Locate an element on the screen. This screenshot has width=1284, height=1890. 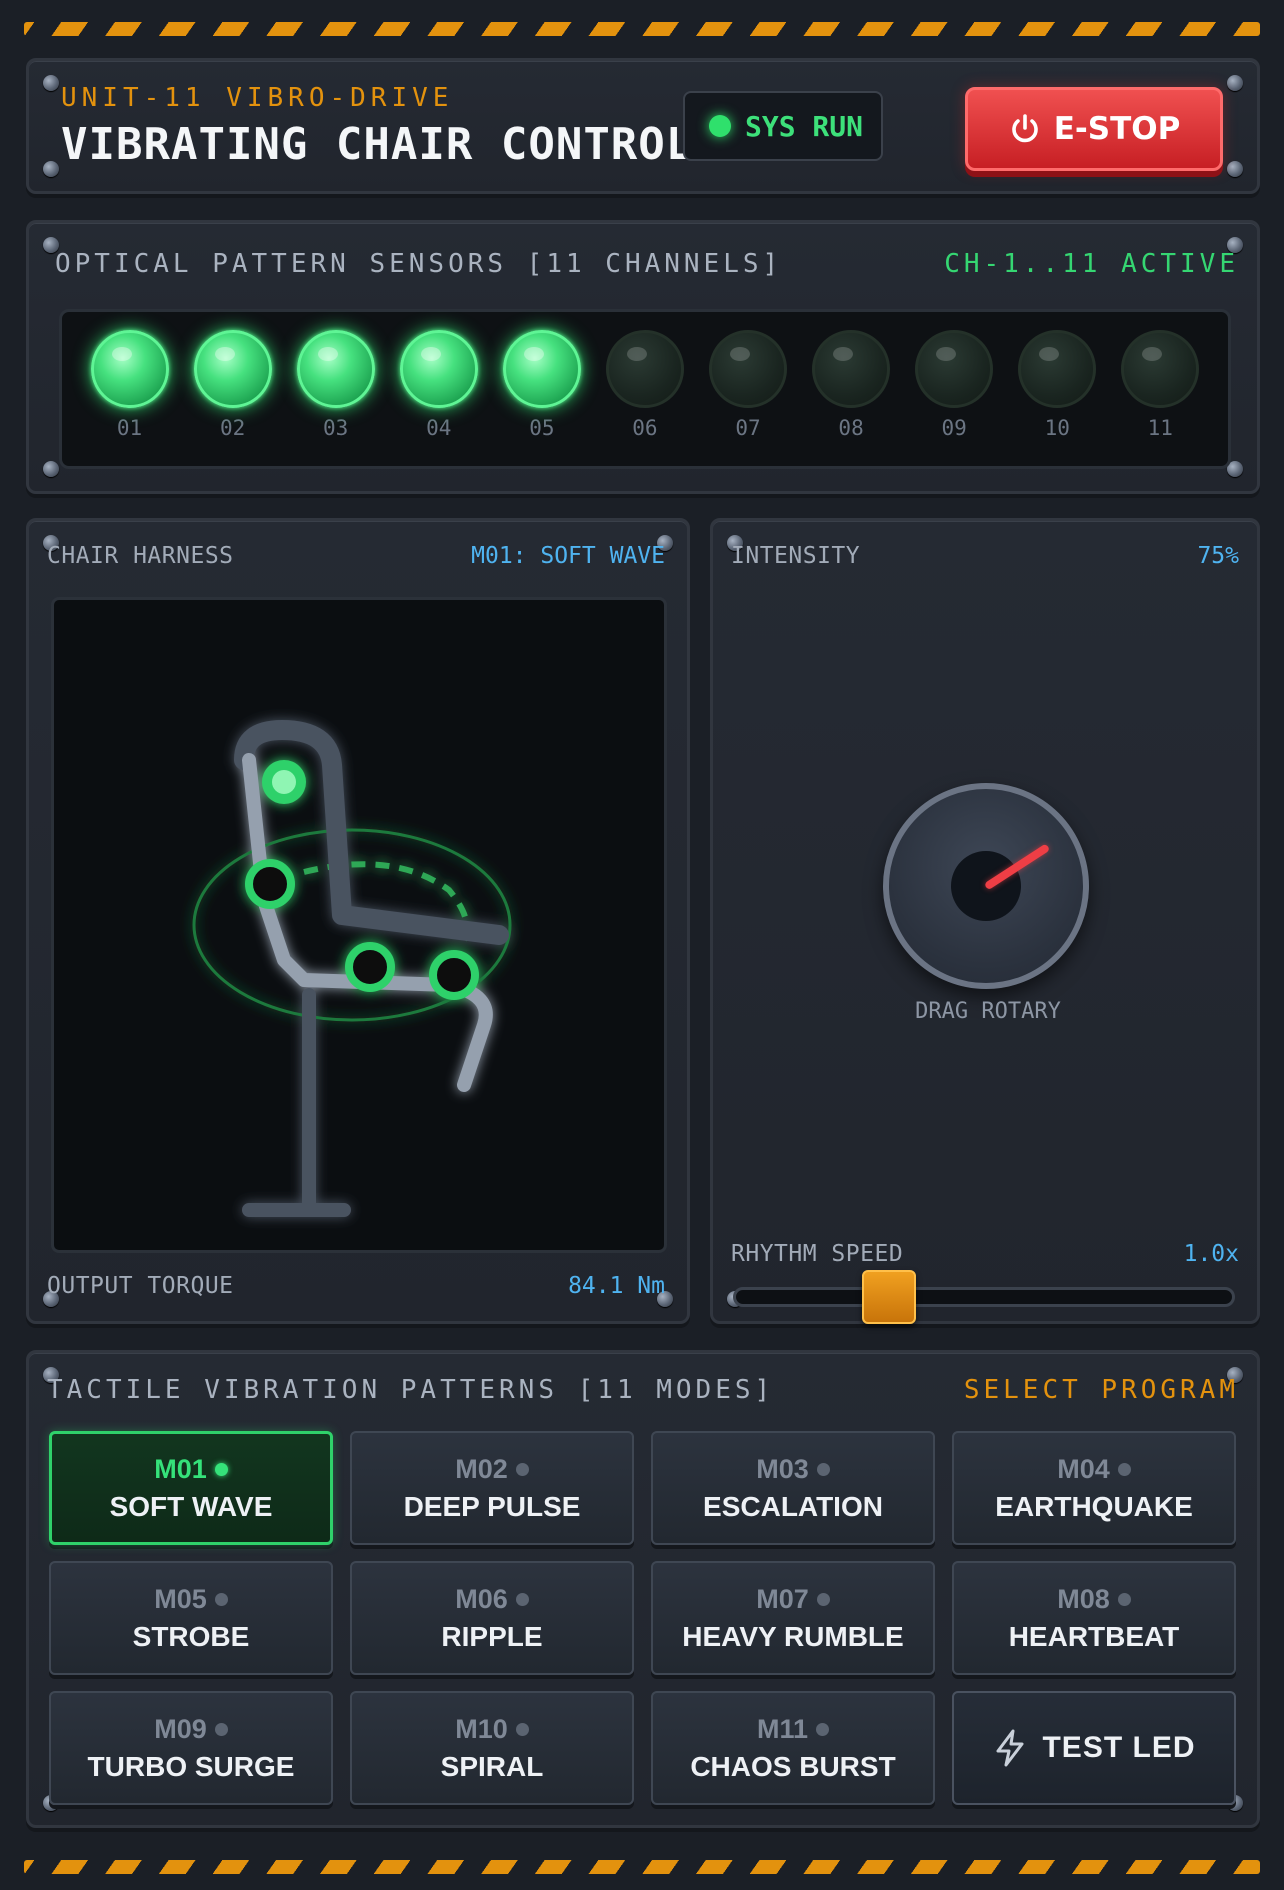
mode-code: M02 is located at coordinates (492, 1469).